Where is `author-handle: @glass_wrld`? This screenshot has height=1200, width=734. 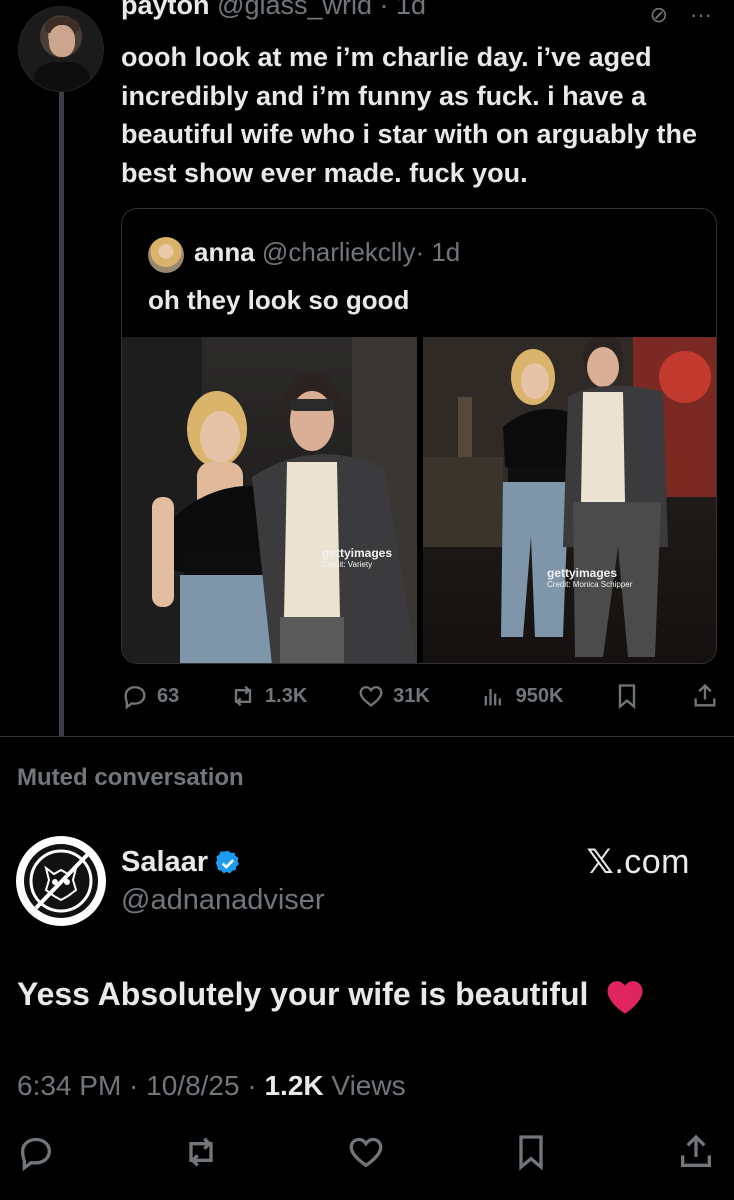
author-handle: @glass_wrld is located at coordinates (294, 10).